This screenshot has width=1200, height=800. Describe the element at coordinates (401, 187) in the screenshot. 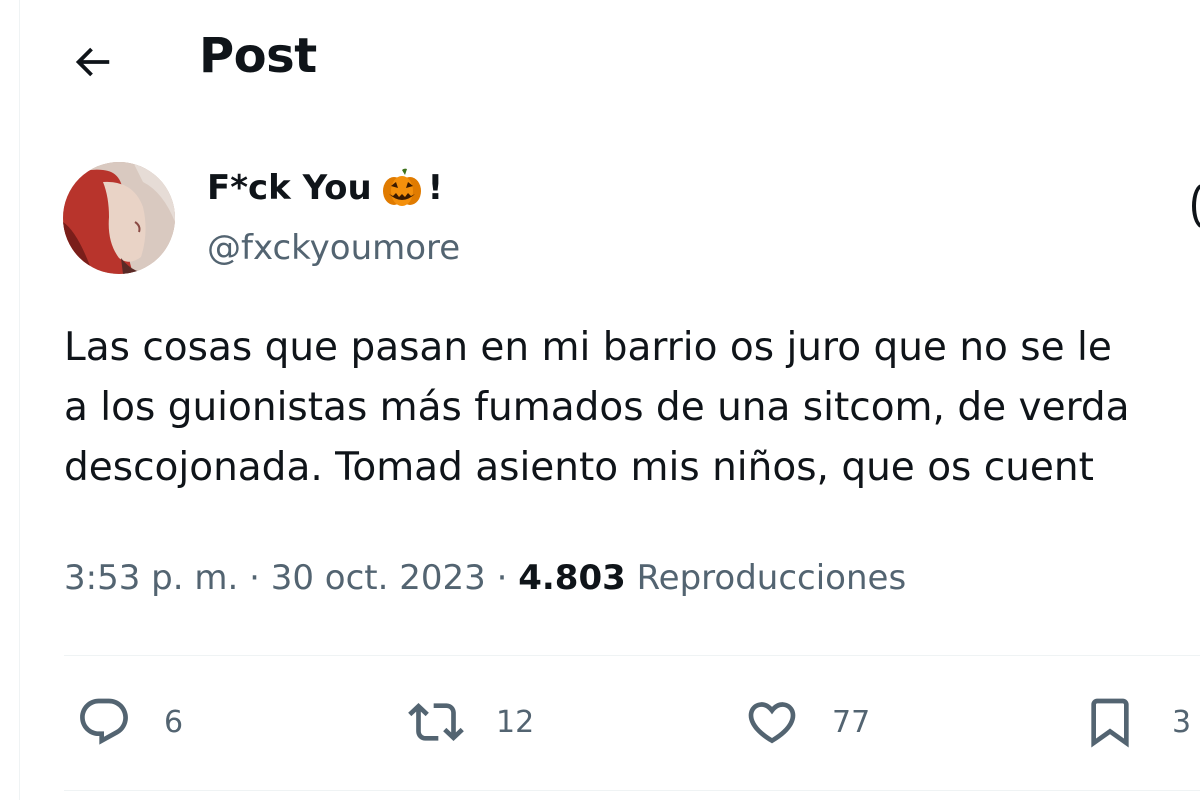

I see `pumpkin-icon` at that location.